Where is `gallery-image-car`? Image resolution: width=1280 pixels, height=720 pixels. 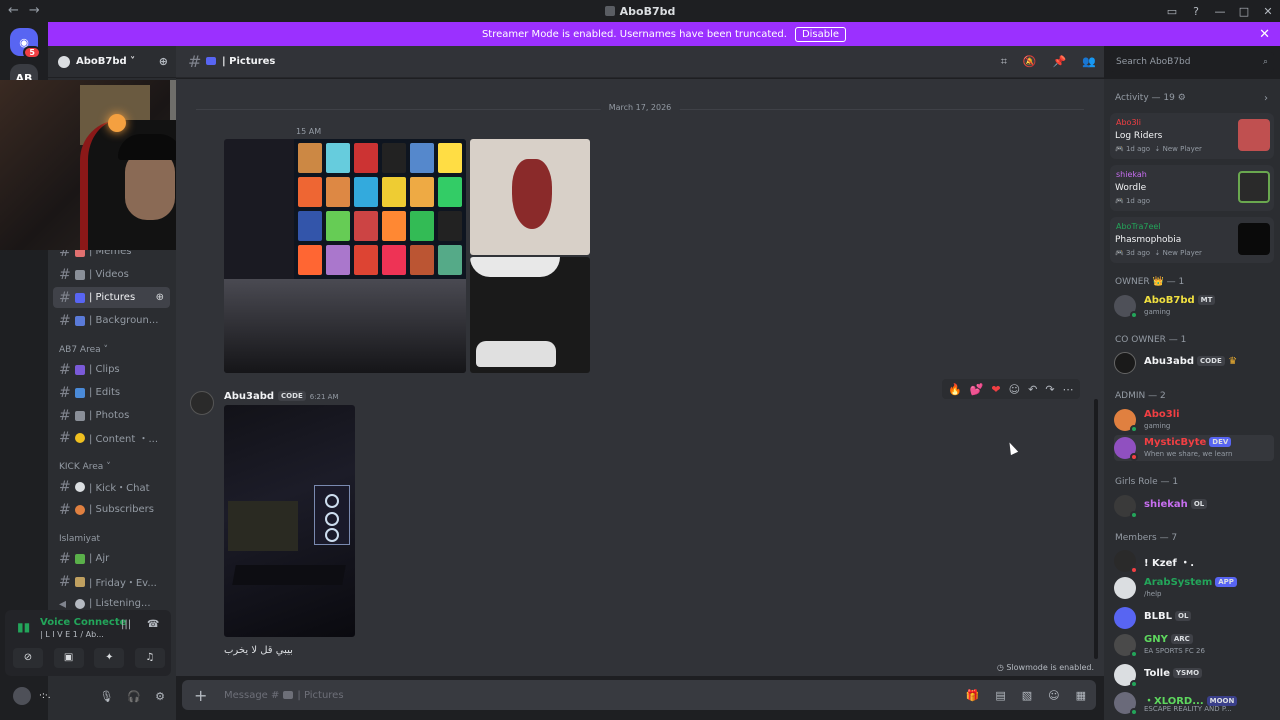
gallery-image-car is located at coordinates (530, 315).